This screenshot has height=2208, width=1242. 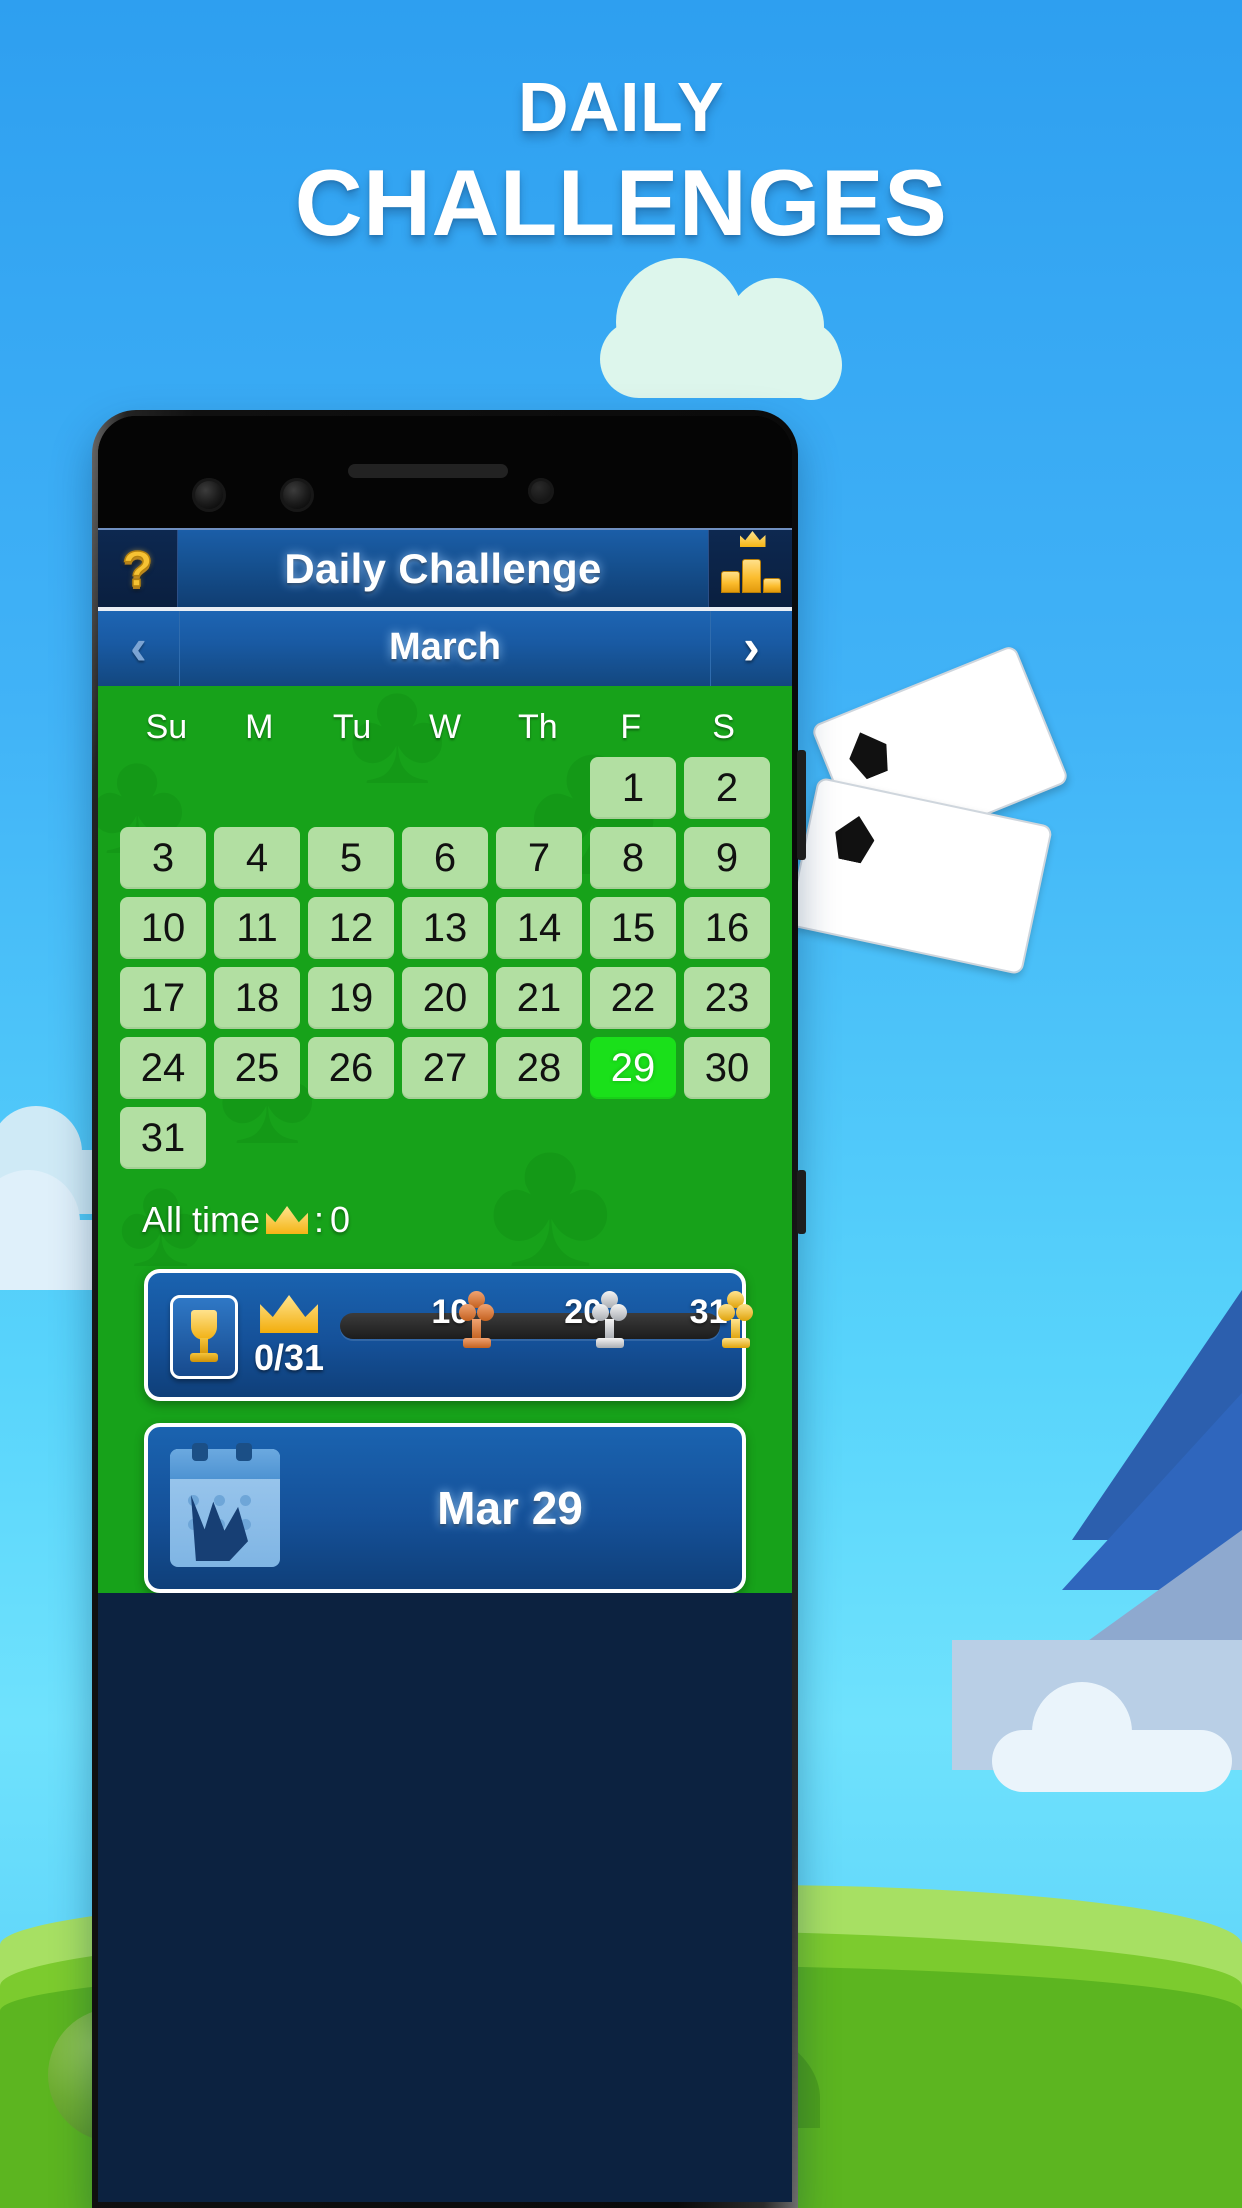 I want to click on prev-month-button: ‹, so click(x=139, y=647).